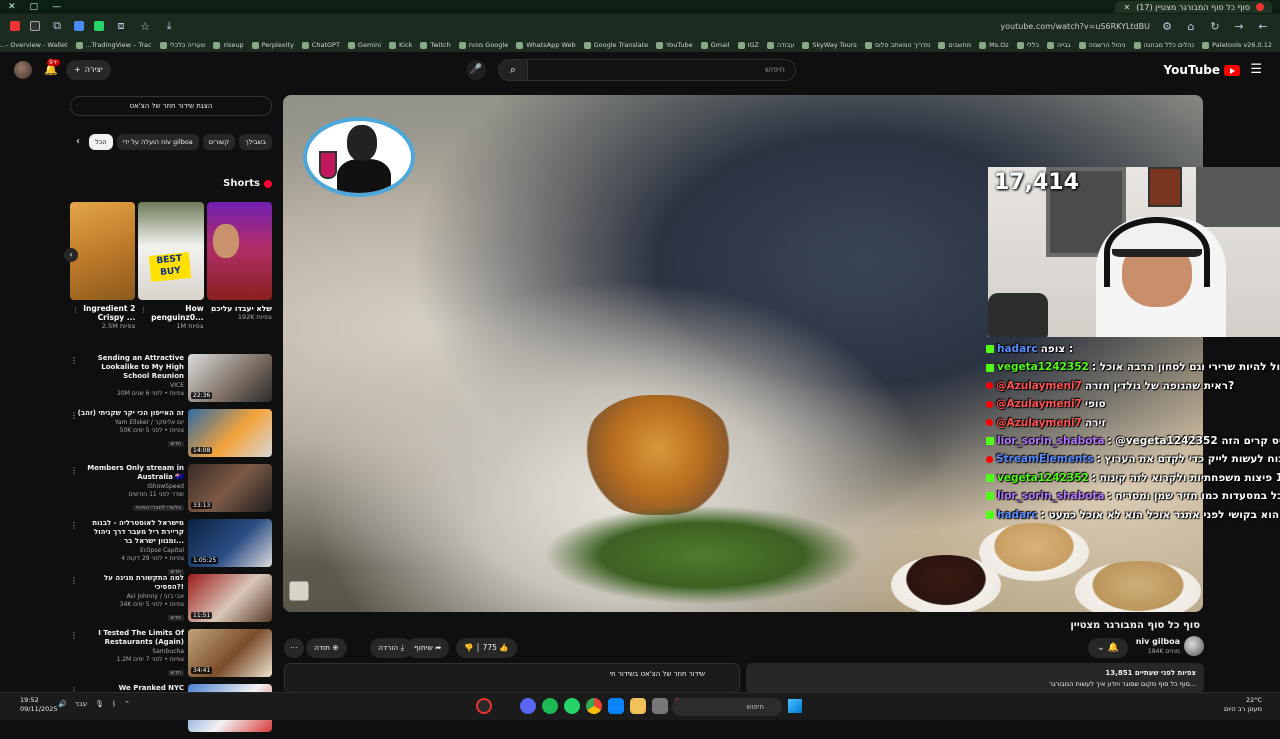  What do you see at coordinates (171, 106) in the screenshot?
I see `show-chat-replay-button: הצגת שידור חוזר של הצ'אט` at bounding box center [171, 106].